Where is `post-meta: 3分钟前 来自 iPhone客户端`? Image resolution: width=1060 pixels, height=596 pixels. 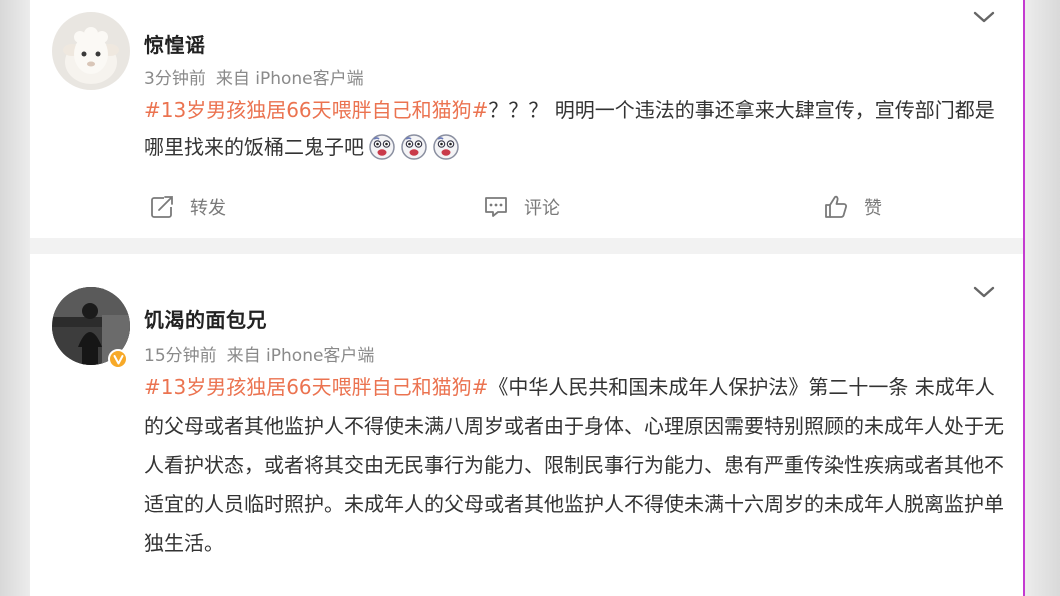 post-meta: 3分钟前 来自 iPhone客户端 is located at coordinates (254, 76).